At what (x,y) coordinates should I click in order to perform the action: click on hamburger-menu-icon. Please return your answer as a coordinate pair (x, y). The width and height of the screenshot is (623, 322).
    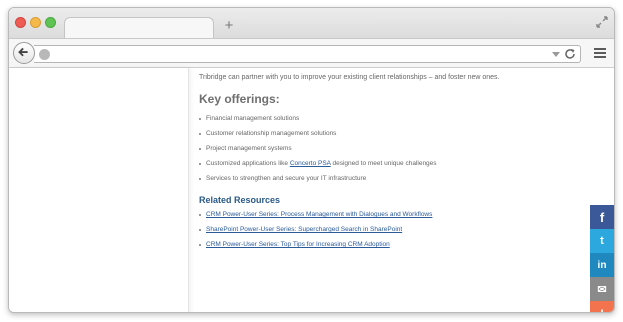
    Looking at the image, I should click on (600, 53).